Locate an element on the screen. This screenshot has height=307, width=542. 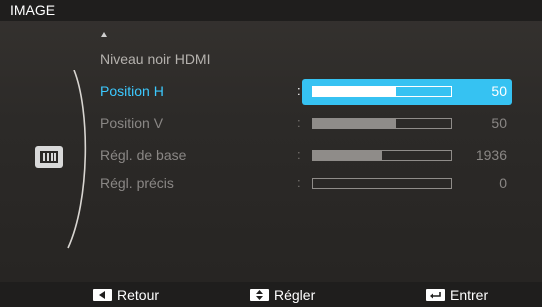
menu-item-regl-precis: Régl. précis : 0 is located at coordinates (271, 184).